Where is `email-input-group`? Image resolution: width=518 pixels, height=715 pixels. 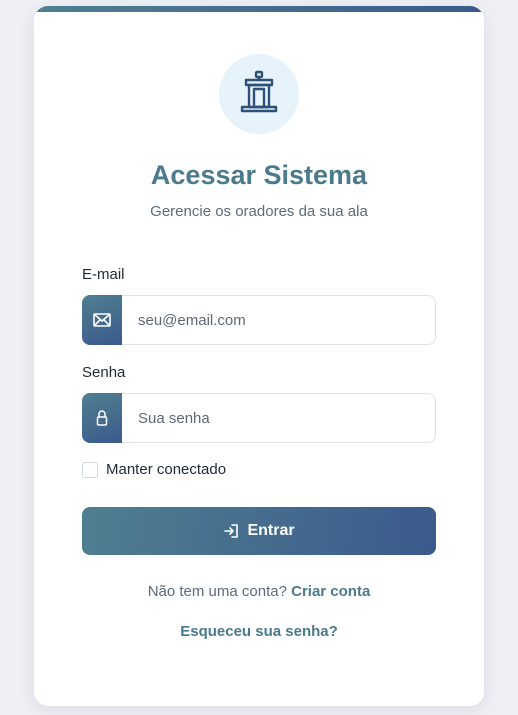
email-input-group is located at coordinates (259, 320).